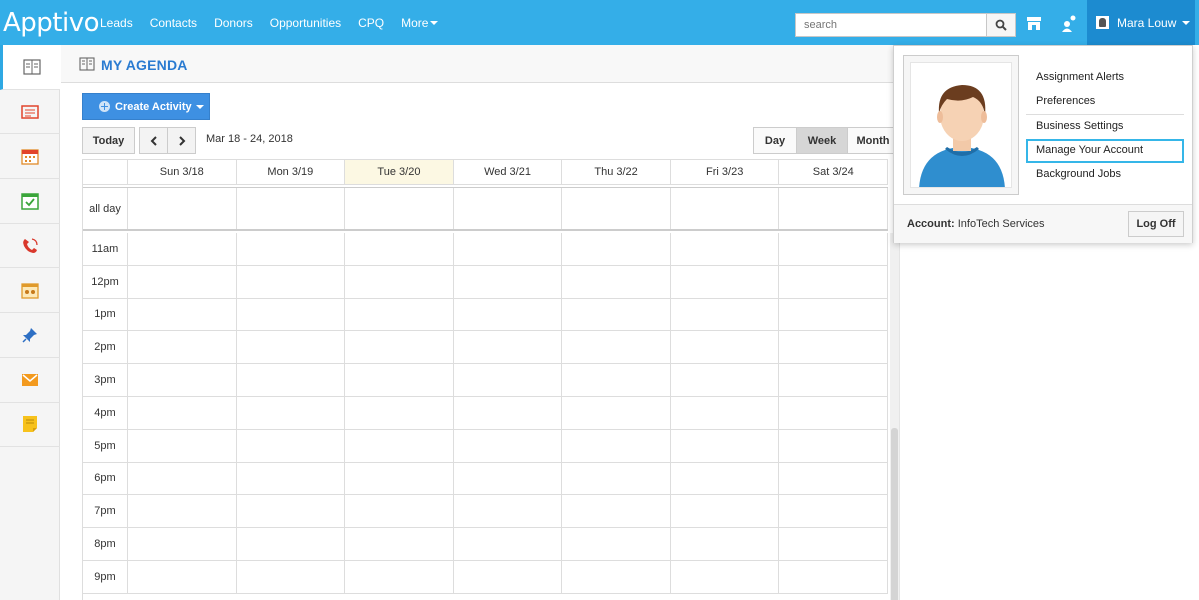 This screenshot has width=1199, height=600. Describe the element at coordinates (153, 140) in the screenshot. I see `prev-week-button` at that location.